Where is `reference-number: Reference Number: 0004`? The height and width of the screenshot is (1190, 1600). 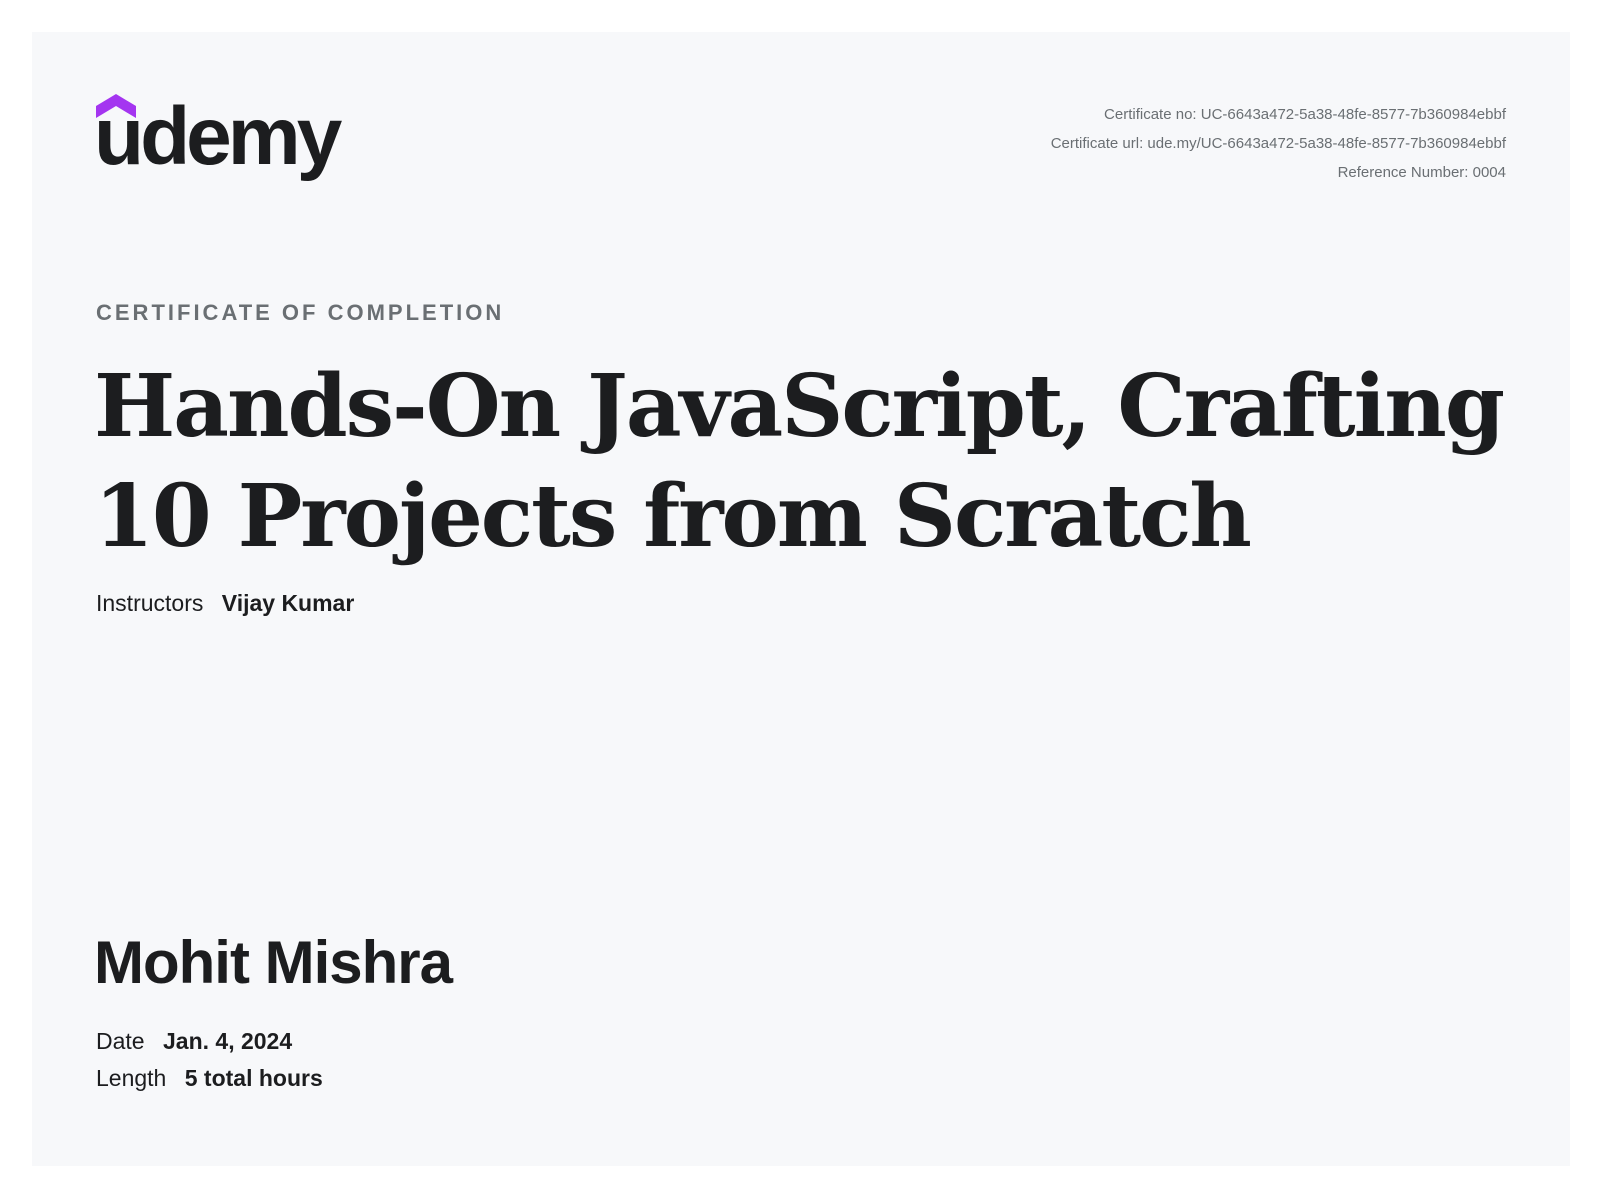
reference-number: Reference Number: 0004 is located at coordinates (1421, 172).